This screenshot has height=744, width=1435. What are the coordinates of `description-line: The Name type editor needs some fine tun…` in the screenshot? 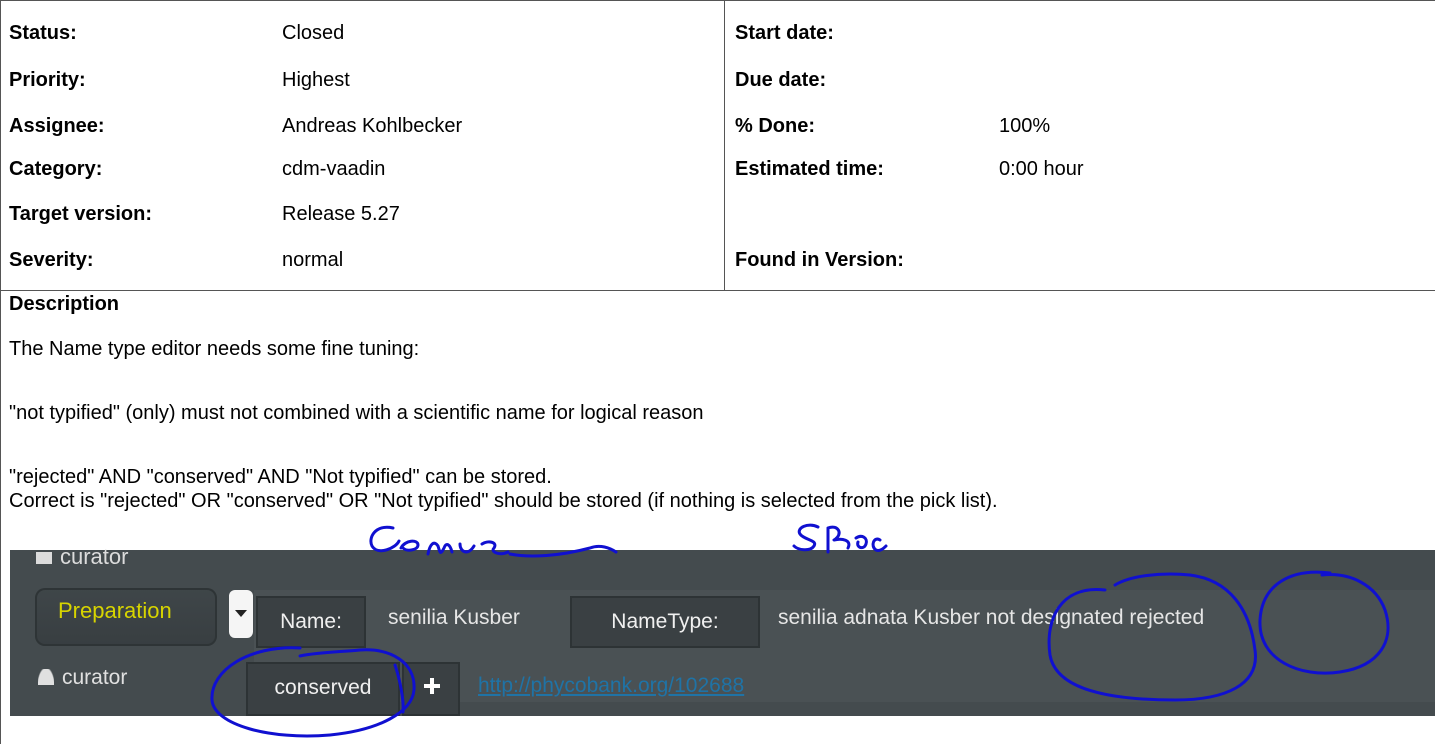 It's located at (214, 349).